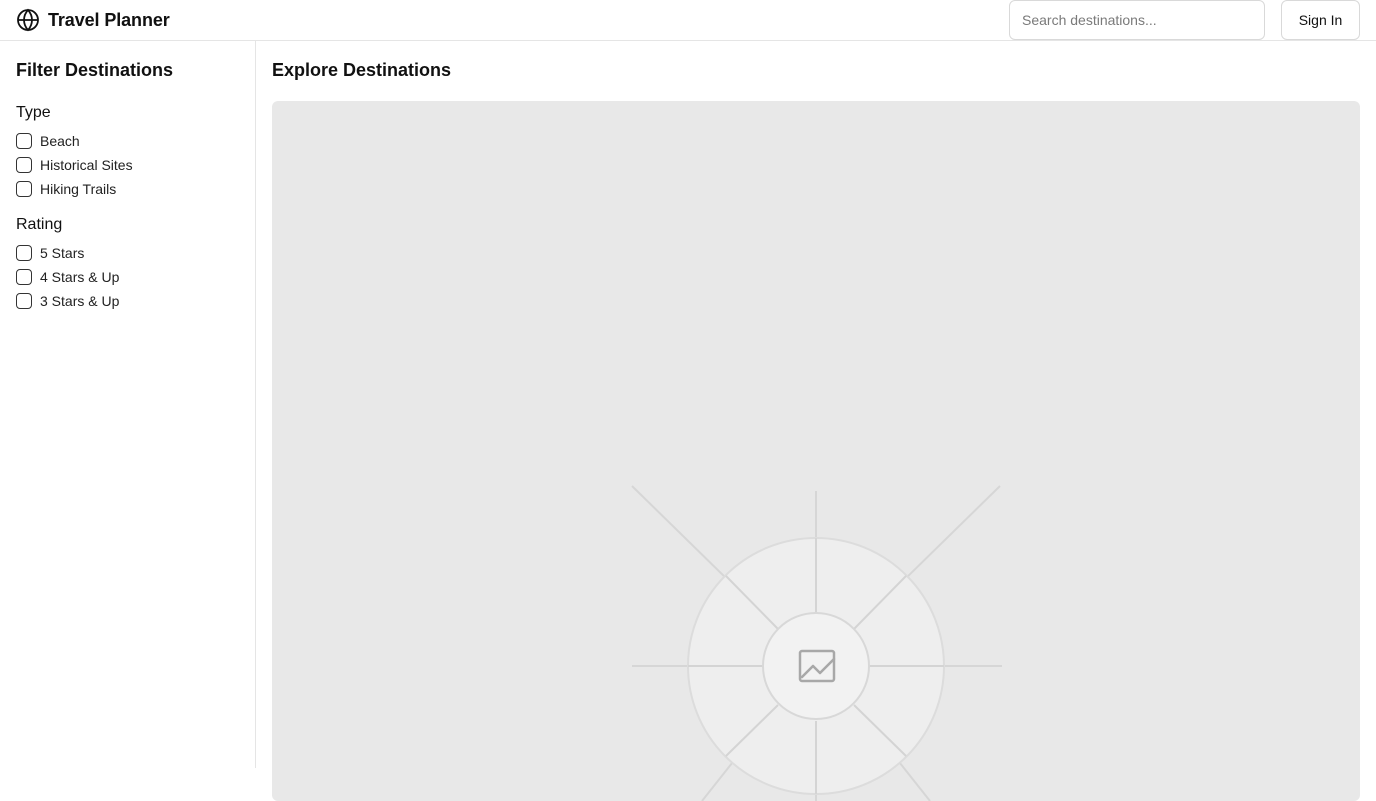 The width and height of the screenshot is (1376, 801). What do you see at coordinates (28, 20) in the screenshot?
I see `globe-icon` at bounding box center [28, 20].